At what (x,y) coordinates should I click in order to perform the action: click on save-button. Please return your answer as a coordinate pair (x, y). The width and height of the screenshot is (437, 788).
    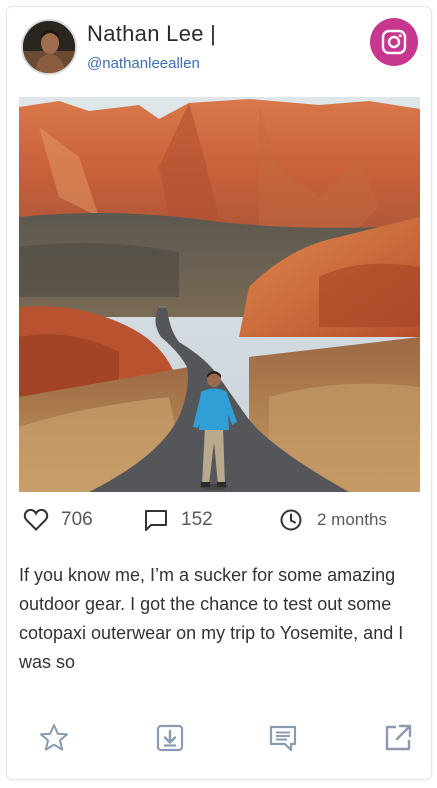
    Looking at the image, I should click on (170, 738).